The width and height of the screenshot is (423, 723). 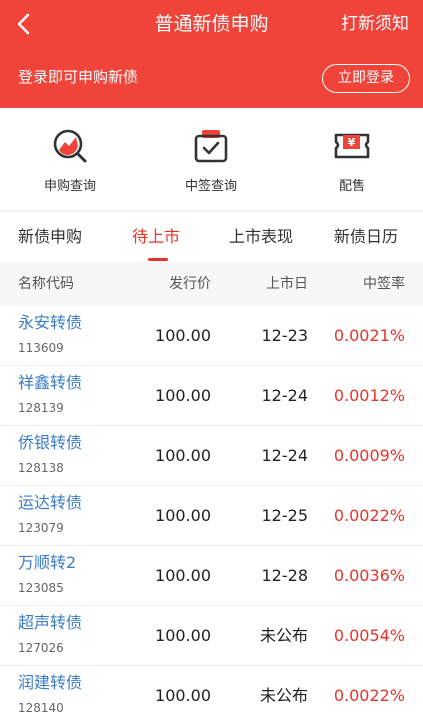 I want to click on bond-code: 128139, so click(x=41, y=408).